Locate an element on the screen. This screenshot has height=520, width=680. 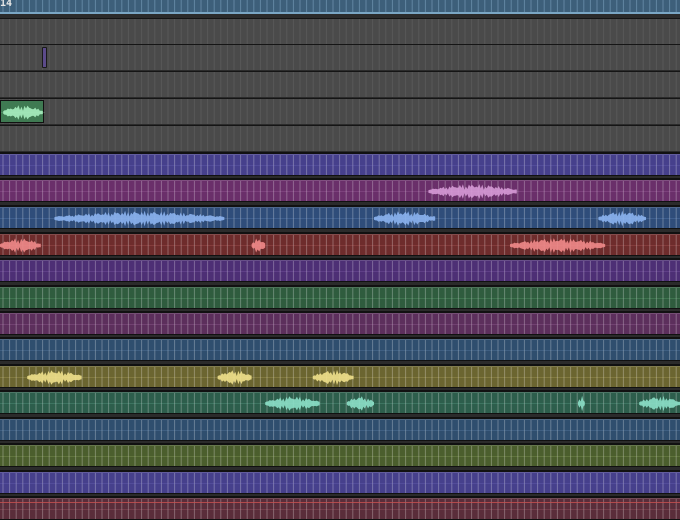
track-t3 is located at coordinates (340, 217).